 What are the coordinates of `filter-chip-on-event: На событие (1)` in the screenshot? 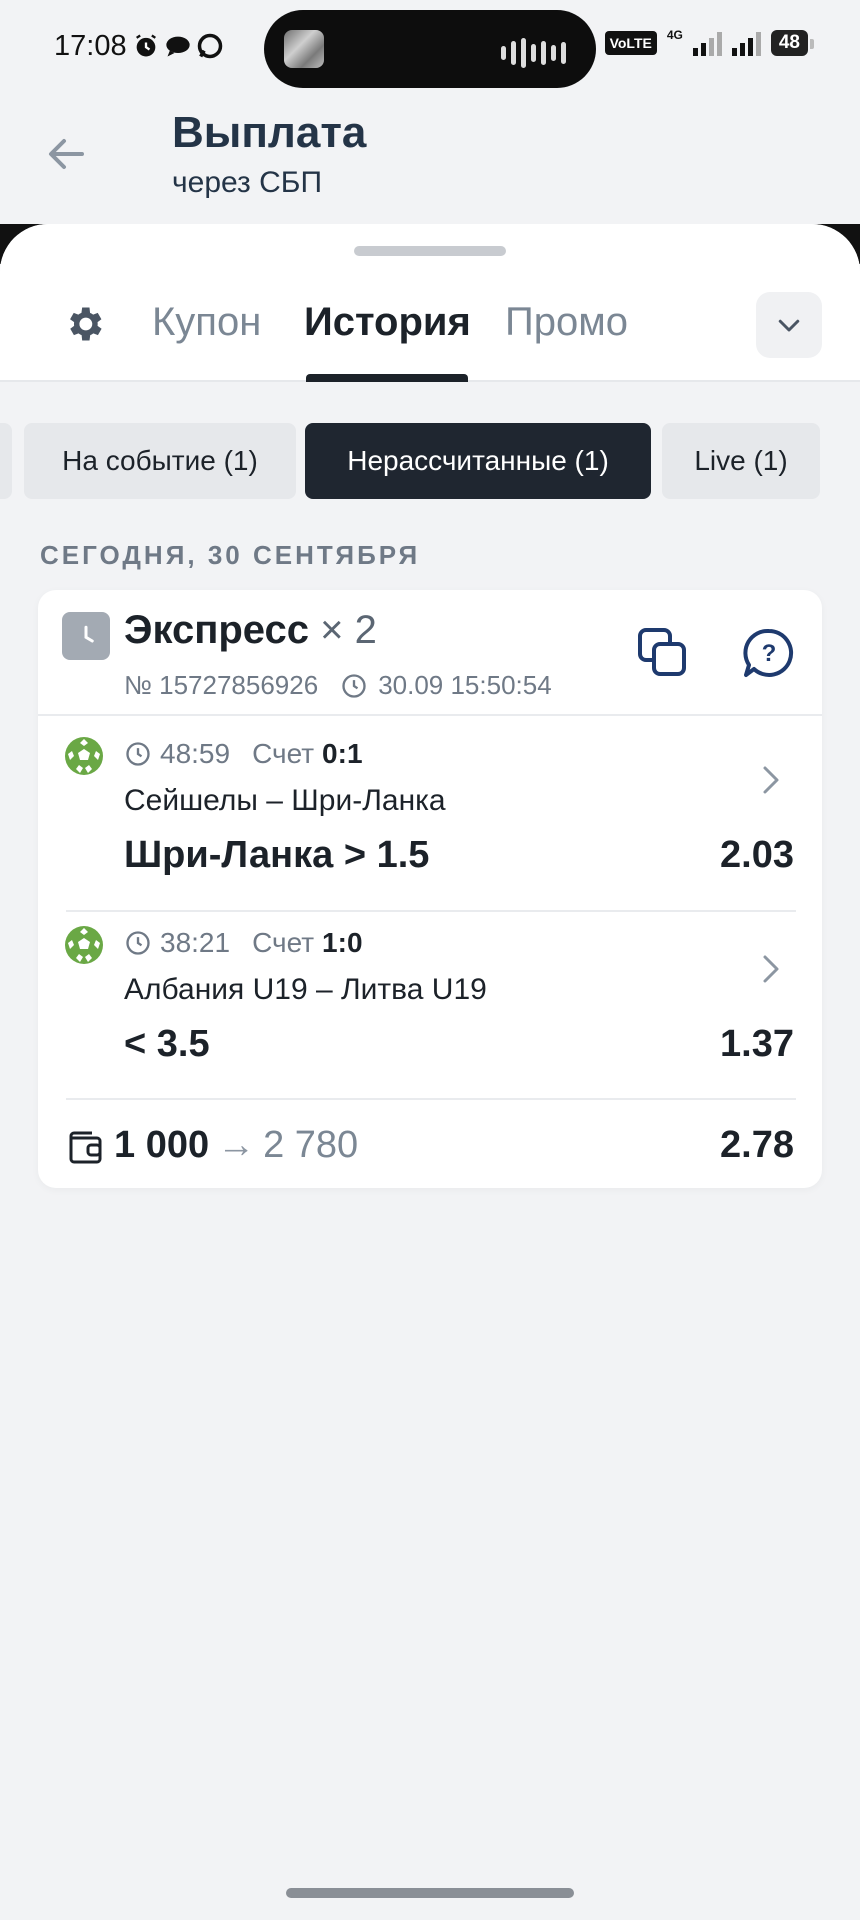 It's located at (160, 461).